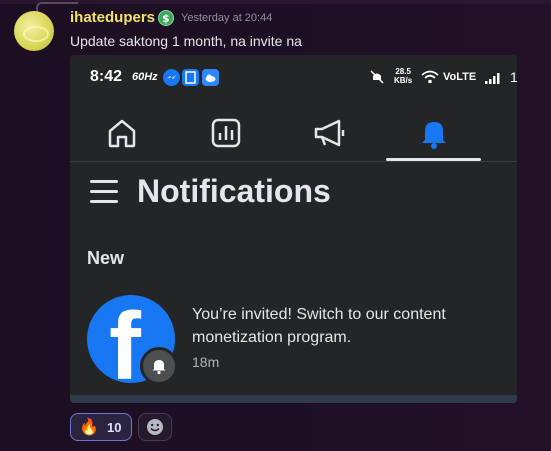 This screenshot has height=451, width=551. Describe the element at coordinates (403, 80) in the screenshot. I see `net-speed-unit: KB/s` at that location.